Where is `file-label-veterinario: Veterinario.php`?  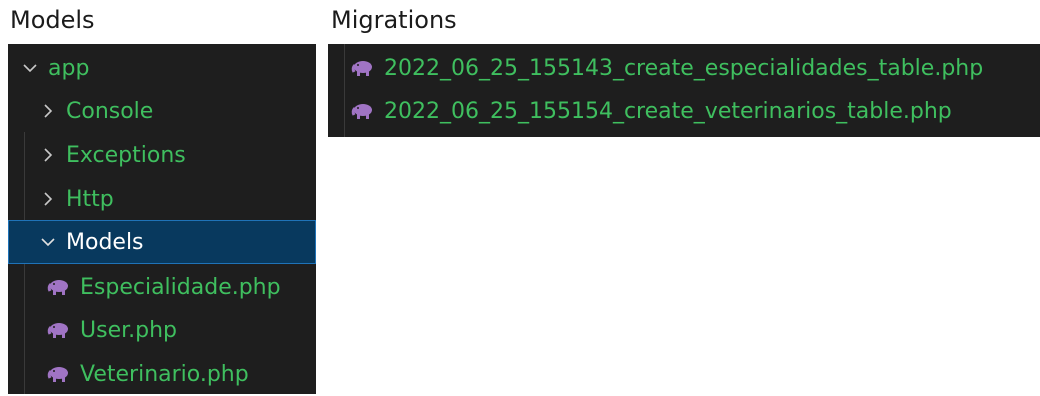
file-label-veterinario: Veterinario.php is located at coordinates (164, 374).